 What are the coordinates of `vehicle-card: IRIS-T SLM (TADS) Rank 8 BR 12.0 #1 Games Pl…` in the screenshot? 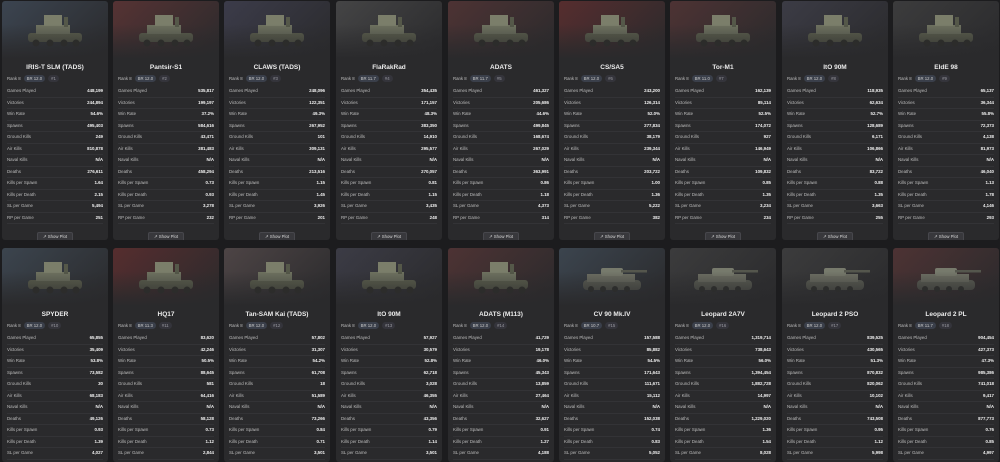 It's located at (55, 120).